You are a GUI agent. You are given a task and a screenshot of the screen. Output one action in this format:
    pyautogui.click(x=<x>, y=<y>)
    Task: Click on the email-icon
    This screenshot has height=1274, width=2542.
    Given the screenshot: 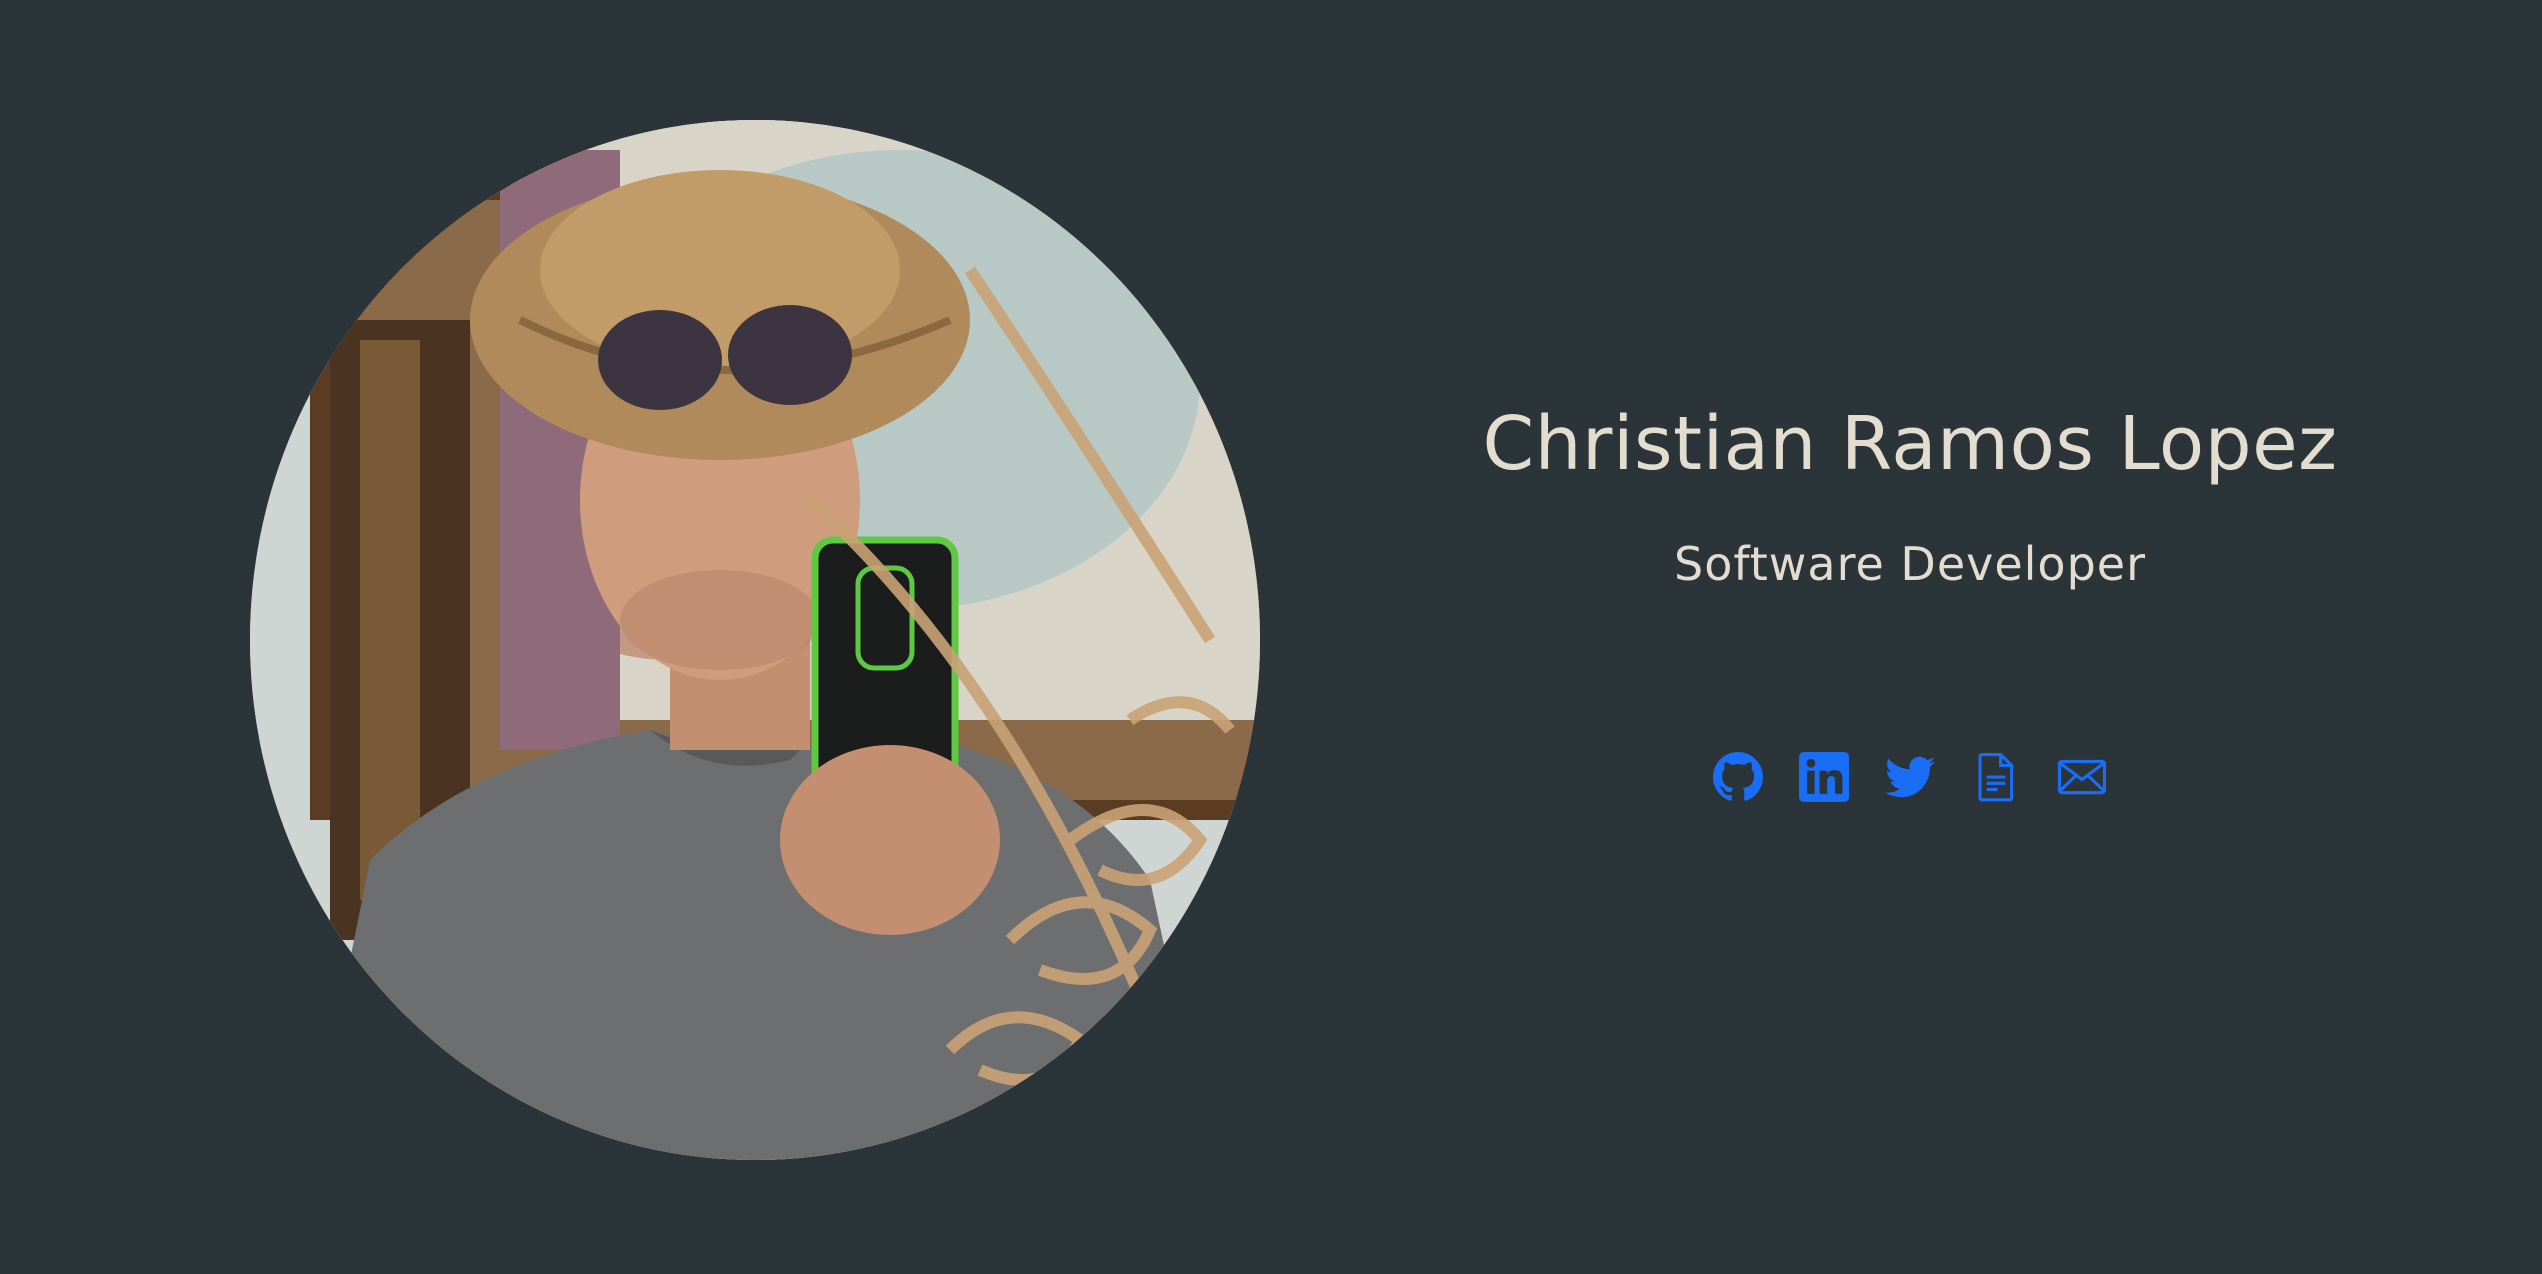 What is the action you would take?
    pyautogui.click(x=2082, y=776)
    